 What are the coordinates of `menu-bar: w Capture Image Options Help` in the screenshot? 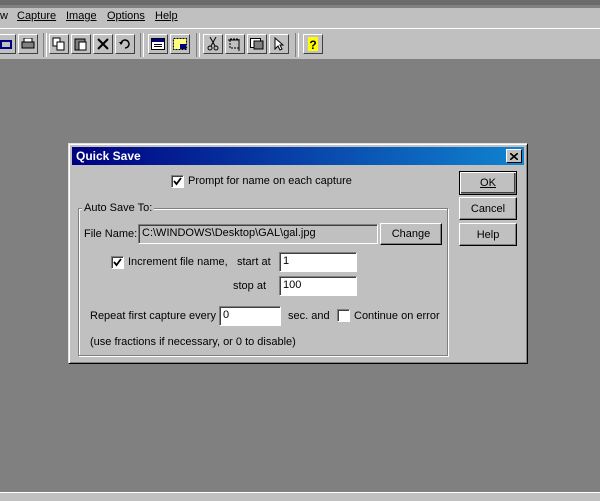 It's located at (300, 18).